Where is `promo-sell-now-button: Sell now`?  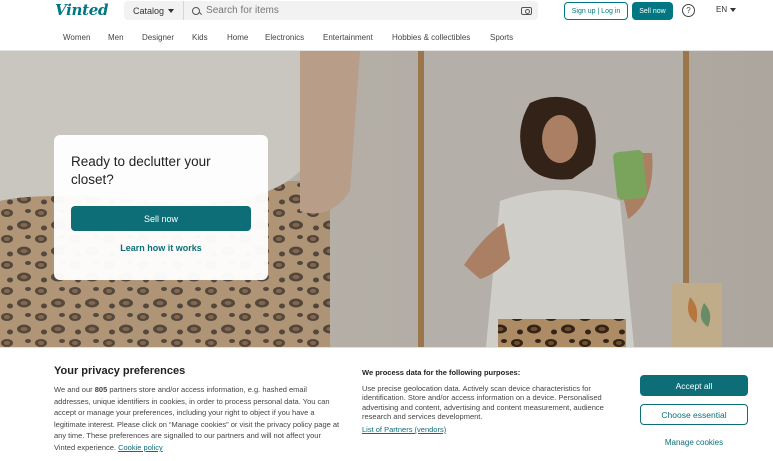
promo-sell-now-button: Sell now is located at coordinates (161, 218).